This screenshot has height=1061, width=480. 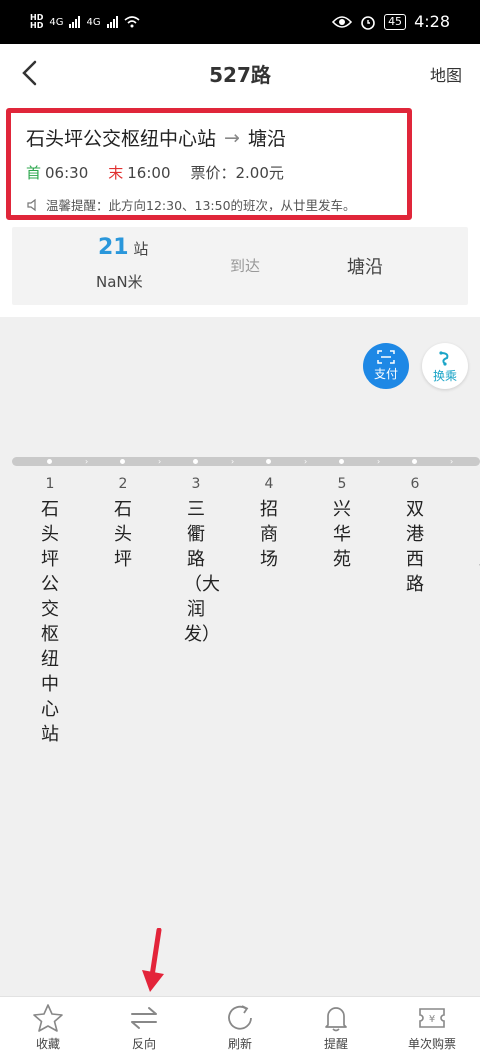 What do you see at coordinates (123, 534) in the screenshot?
I see `stop-name: 石头坪` at bounding box center [123, 534].